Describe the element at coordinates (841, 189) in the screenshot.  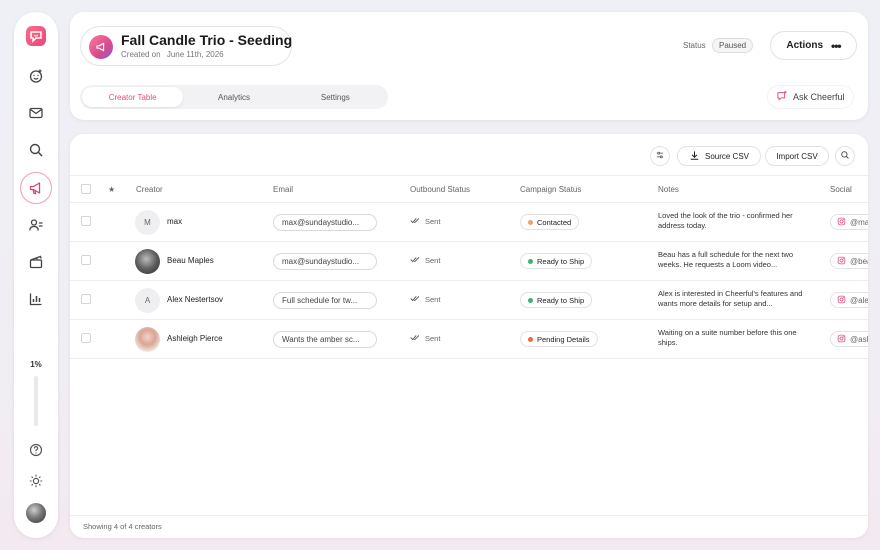
I see `column-social: Social` at that location.